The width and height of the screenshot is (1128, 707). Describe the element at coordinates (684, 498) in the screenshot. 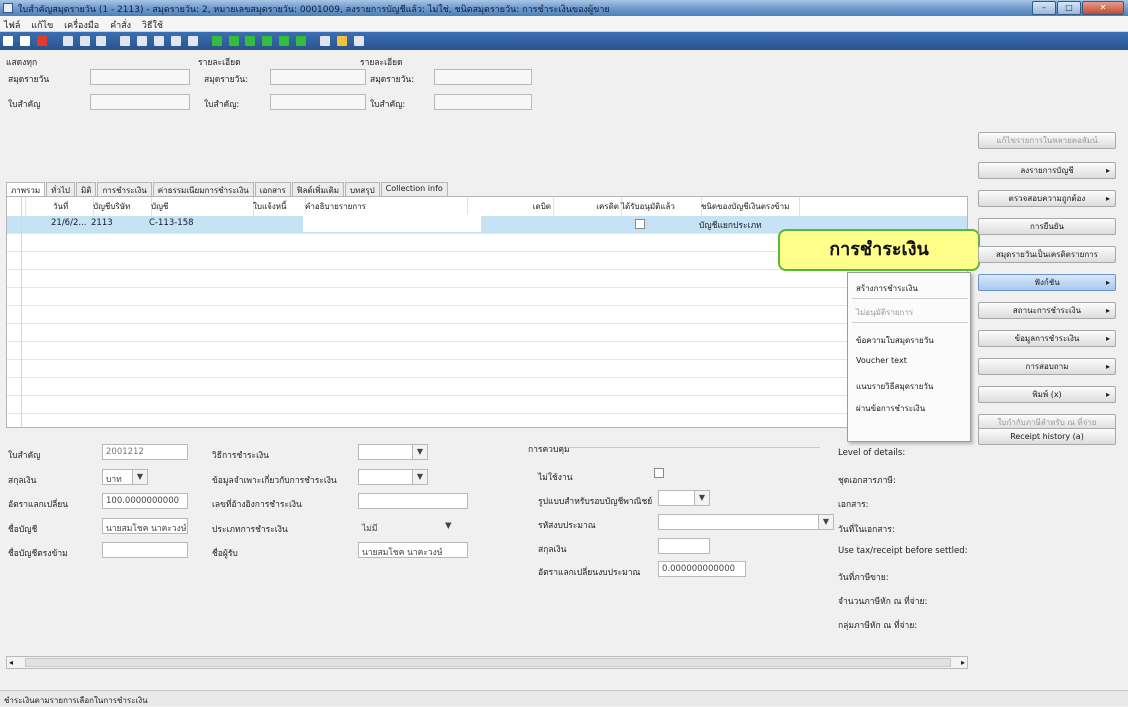

I see `reason-field: ▼` at that location.